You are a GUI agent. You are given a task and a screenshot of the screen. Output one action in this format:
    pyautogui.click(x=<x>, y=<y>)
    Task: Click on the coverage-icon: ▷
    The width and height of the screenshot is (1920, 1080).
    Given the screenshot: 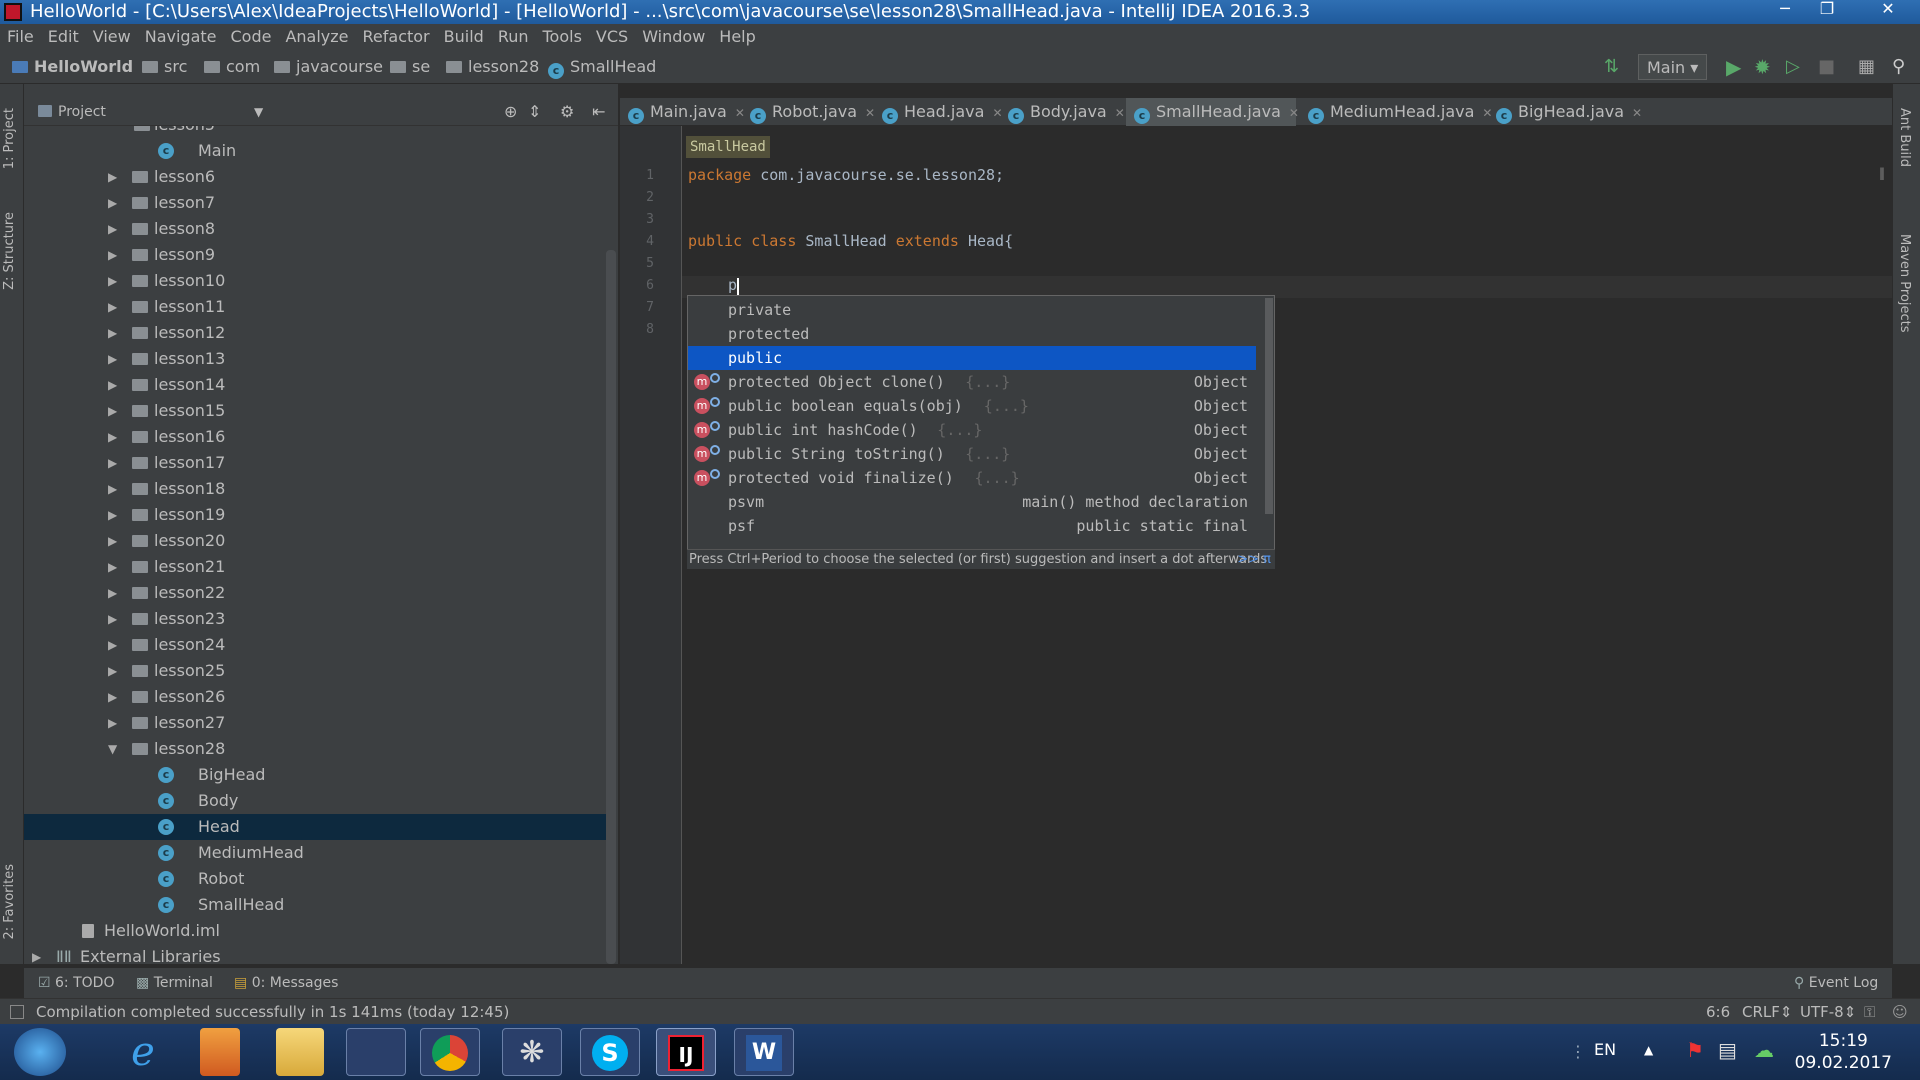 What is the action you would take?
    pyautogui.click(x=1793, y=67)
    